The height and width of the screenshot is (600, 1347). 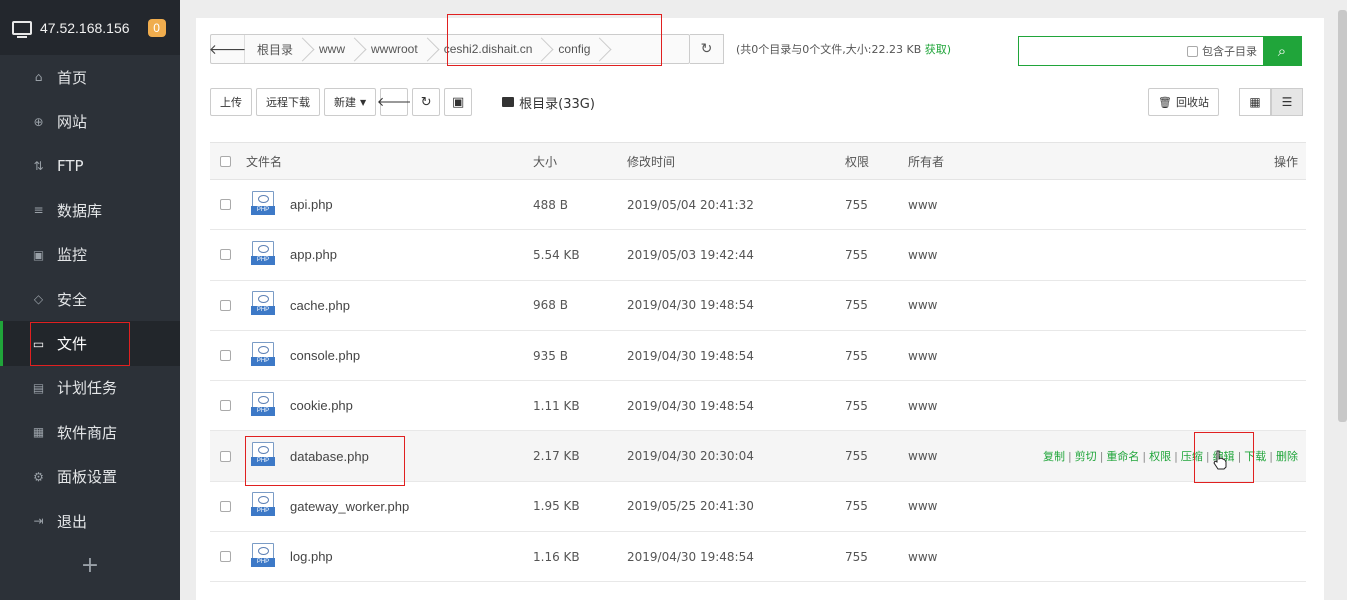 What do you see at coordinates (690, 254) in the screenshot?
I see `file-mtime: 2019/05/03 19:42:44` at bounding box center [690, 254].